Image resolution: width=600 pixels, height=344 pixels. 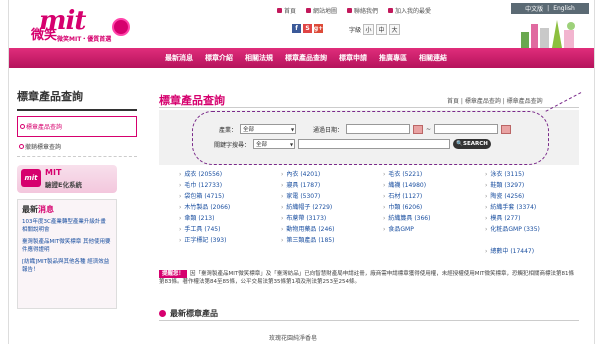 What do you see at coordinates (369, 107) in the screenshot?
I see `title-divider` at bounding box center [369, 107].